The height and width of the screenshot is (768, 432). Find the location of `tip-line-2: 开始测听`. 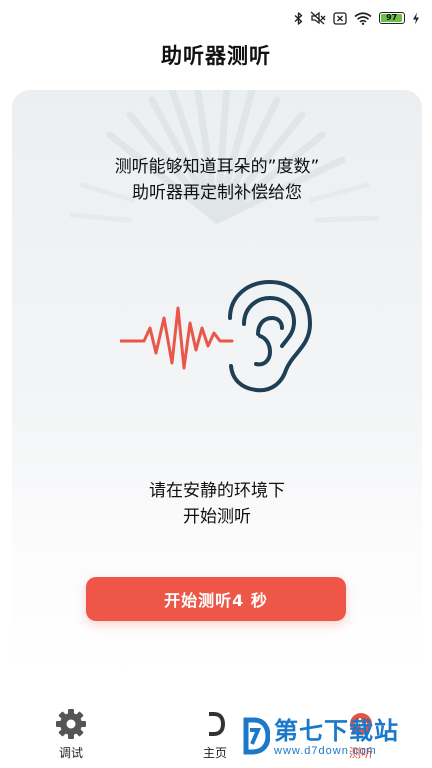

tip-line-2: 开始测听 is located at coordinates (217, 517).